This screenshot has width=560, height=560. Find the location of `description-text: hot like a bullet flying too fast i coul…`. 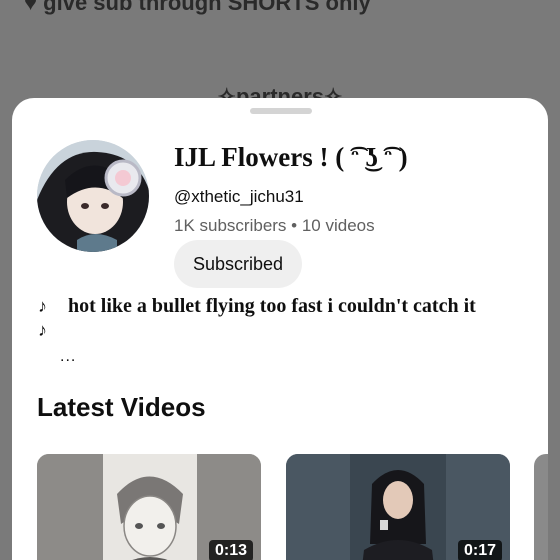

description-text: hot like a bullet flying too fast i coul… is located at coordinates (272, 306).